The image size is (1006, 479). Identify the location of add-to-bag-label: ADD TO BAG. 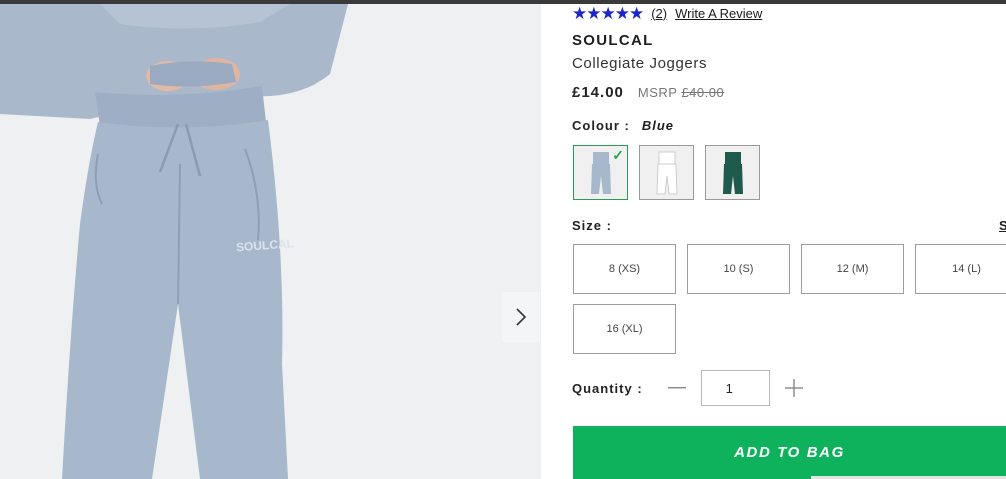
(789, 452).